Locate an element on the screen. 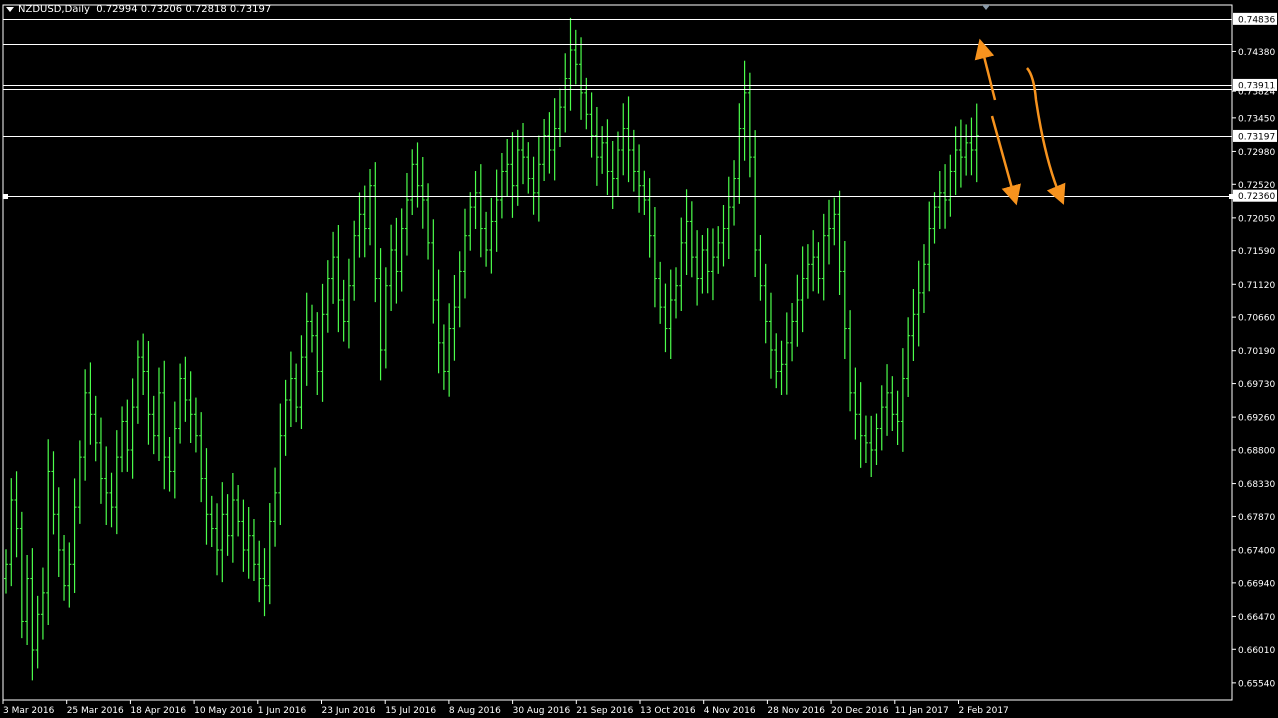 This screenshot has width=1278, height=718. line-handle-left is located at coordinates (5, 196).